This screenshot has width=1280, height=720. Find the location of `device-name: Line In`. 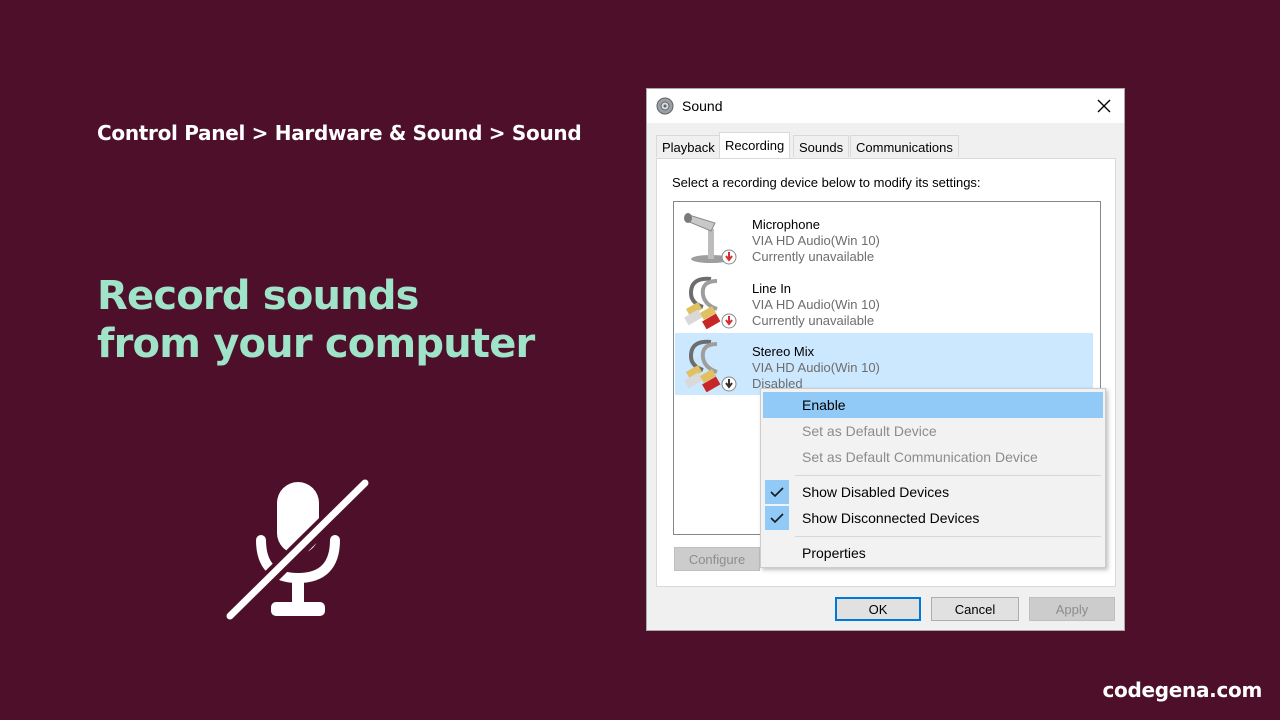

device-name: Line In is located at coordinates (772, 288).